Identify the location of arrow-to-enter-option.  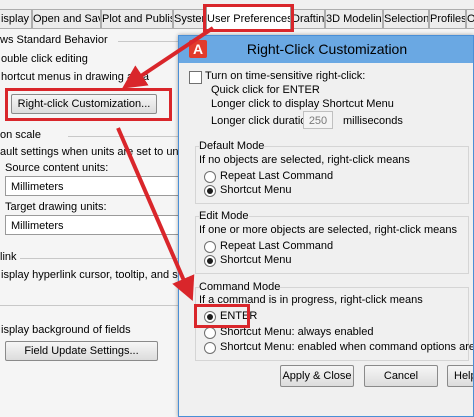
(155, 214).